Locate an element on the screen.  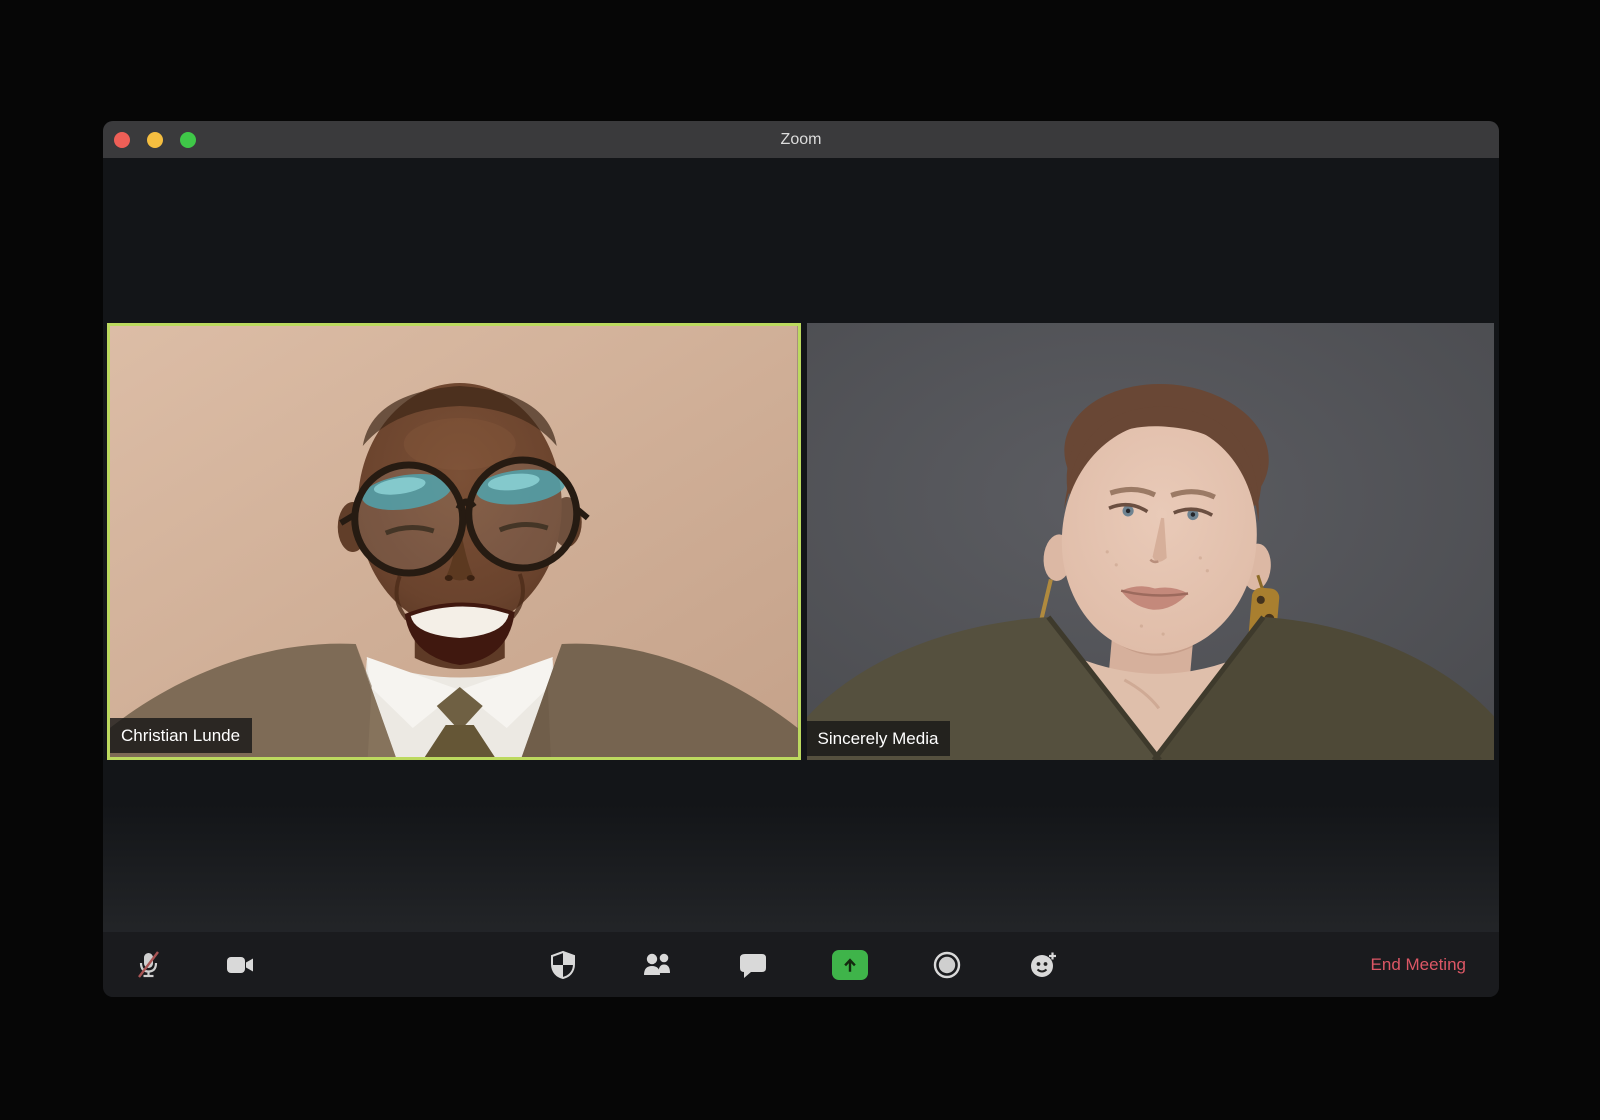
close-button is located at coordinates (122, 139).